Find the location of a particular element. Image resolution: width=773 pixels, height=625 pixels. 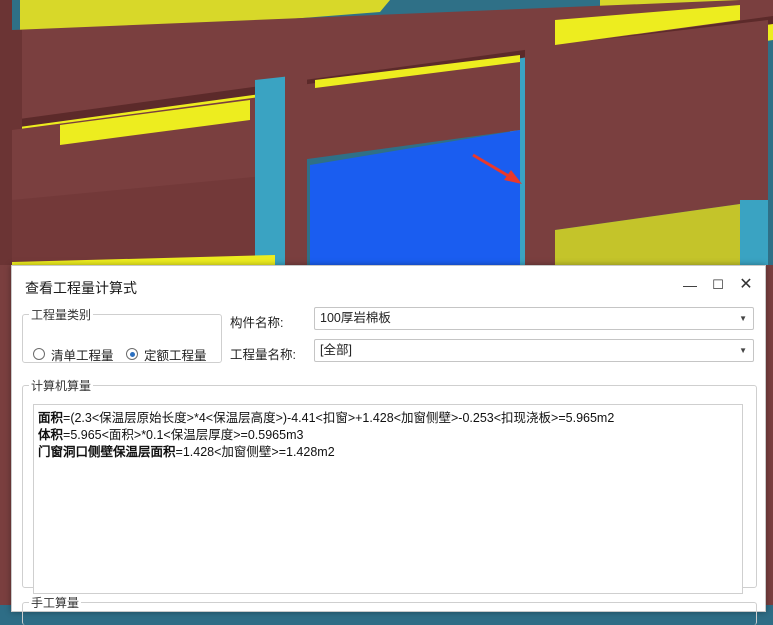

close-icon: ✕ is located at coordinates (746, 285).